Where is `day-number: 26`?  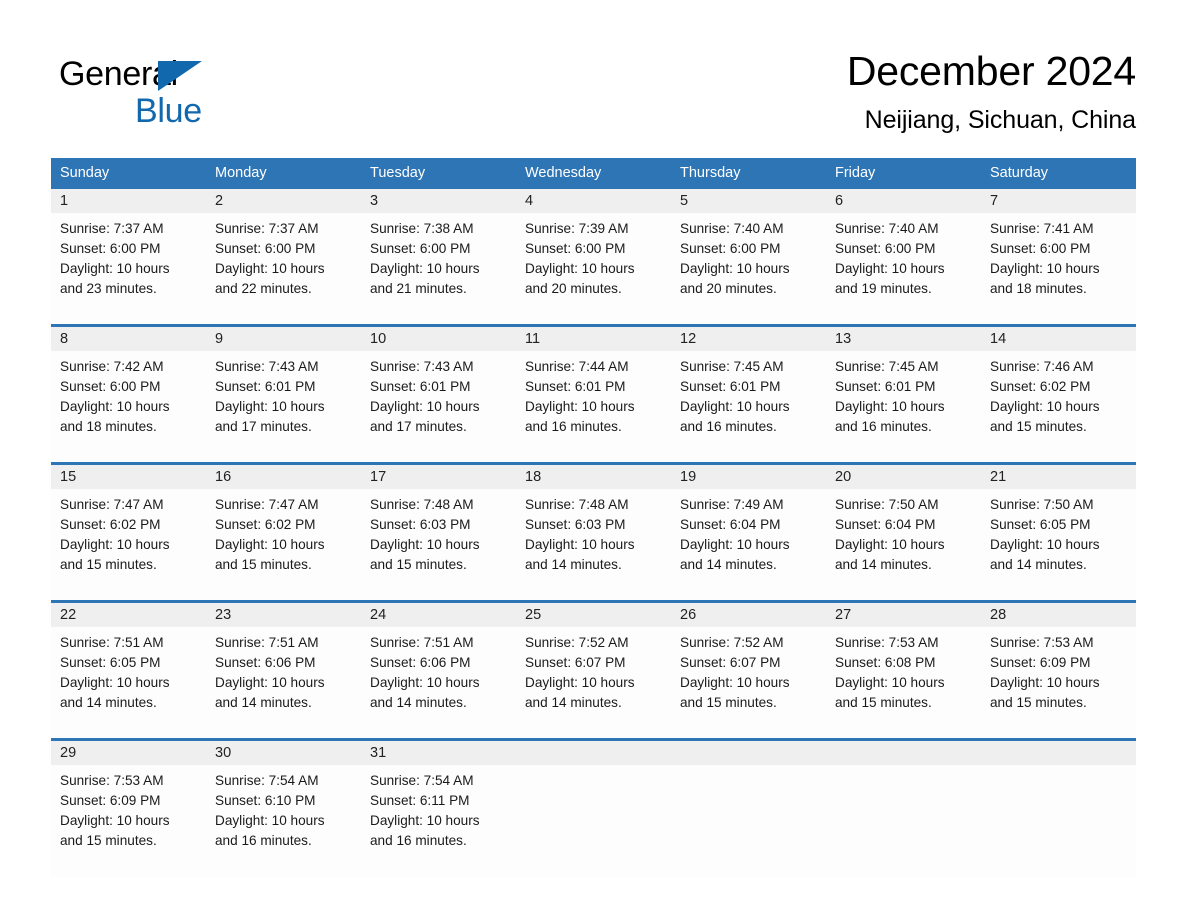
day-number: 26 is located at coordinates (748, 615).